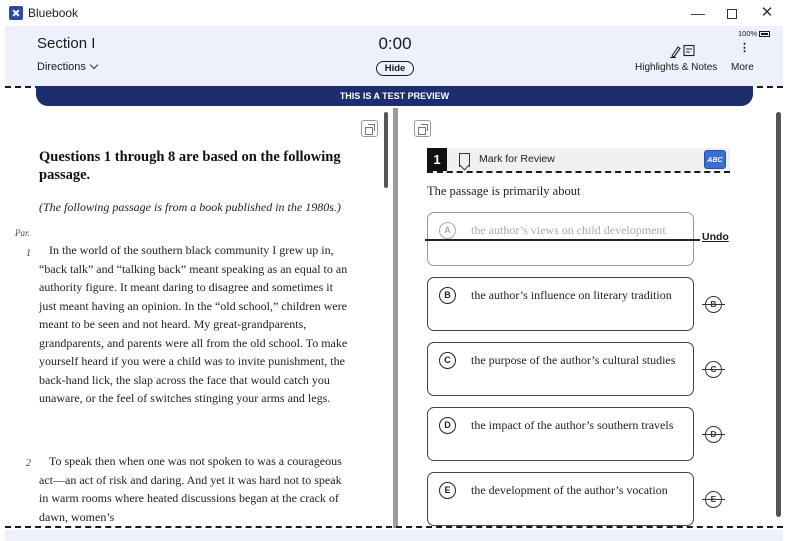 The height and width of the screenshot is (541, 788). Describe the element at coordinates (713, 304) in the screenshot. I see `eliminate-option-b-button: B` at that location.